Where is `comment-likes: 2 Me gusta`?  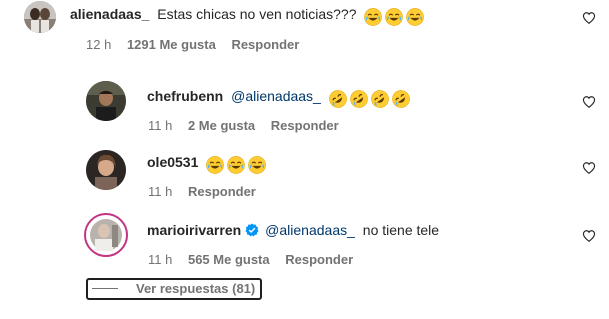 comment-likes: 2 Me gusta is located at coordinates (221, 125).